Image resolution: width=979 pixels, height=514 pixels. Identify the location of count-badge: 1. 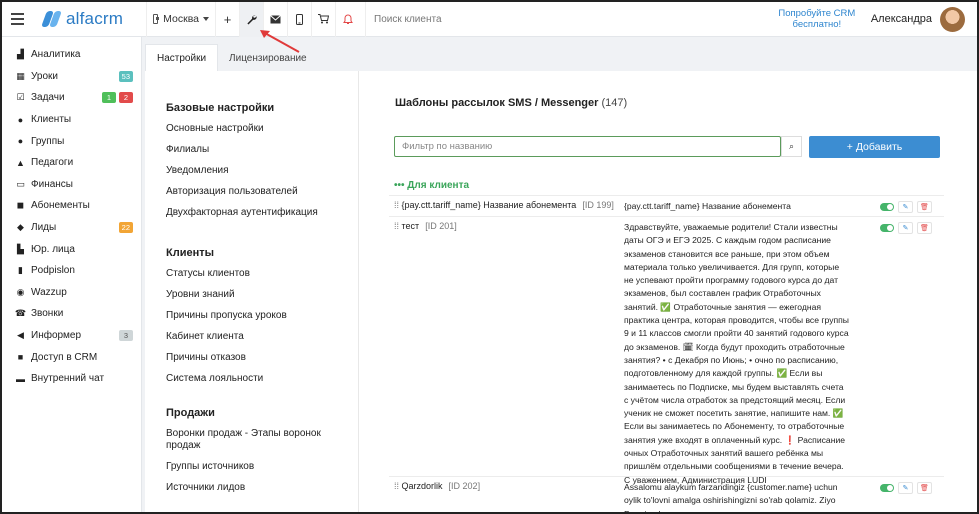
(109, 98).